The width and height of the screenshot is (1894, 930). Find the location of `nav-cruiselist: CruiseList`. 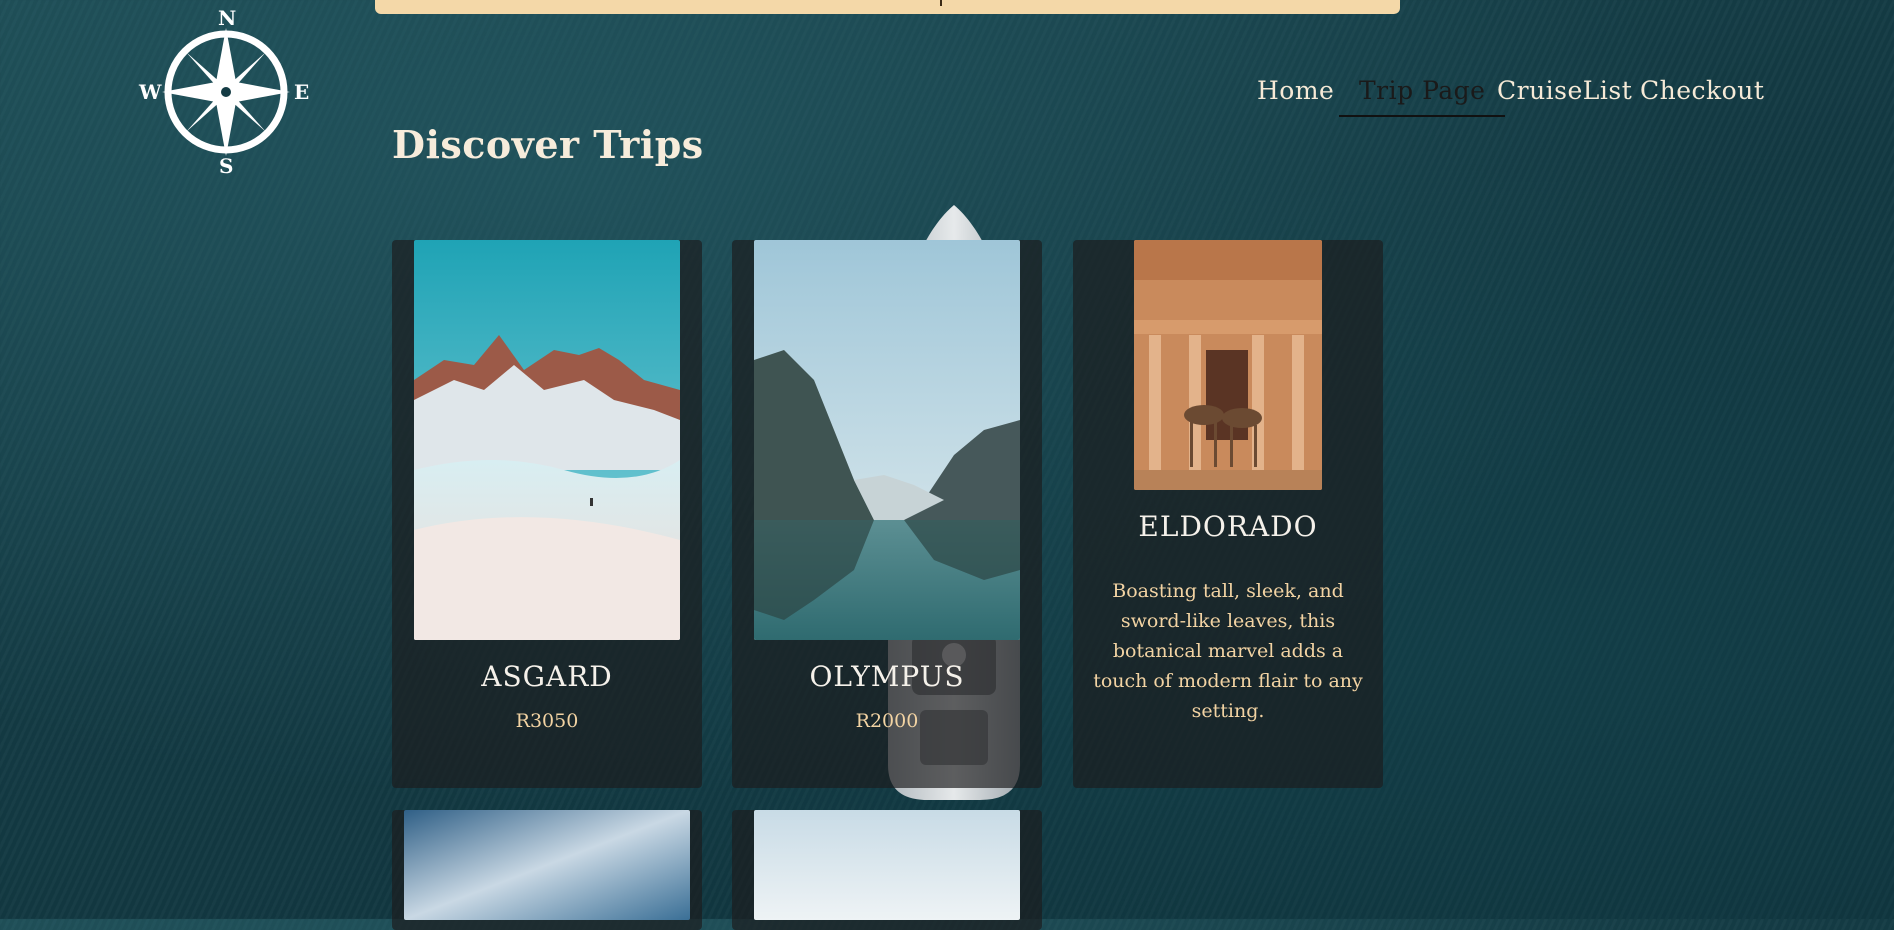

nav-cruiselist: CruiseList is located at coordinates (1564, 90).